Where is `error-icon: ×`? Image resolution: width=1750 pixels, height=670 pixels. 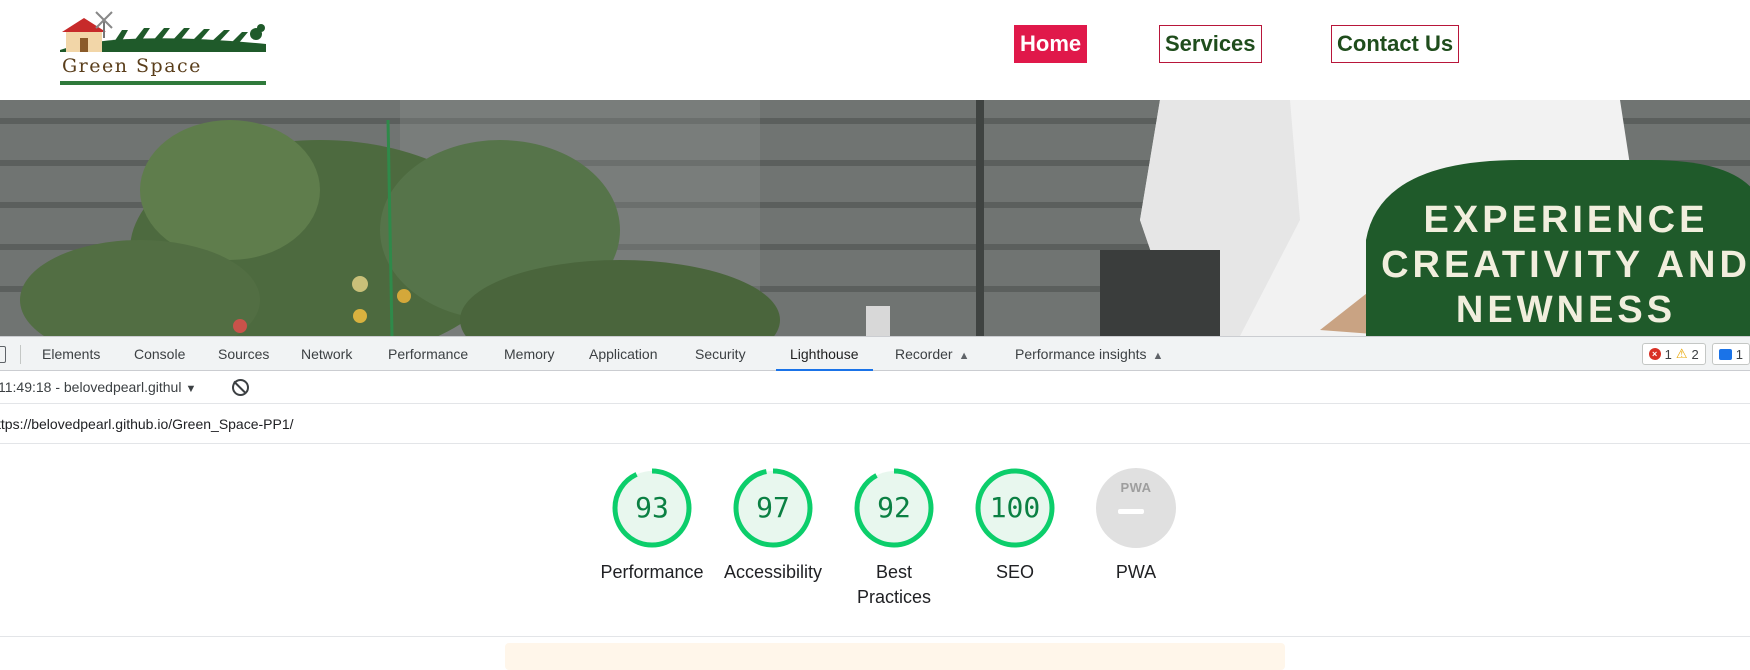 error-icon: × is located at coordinates (1654, 354).